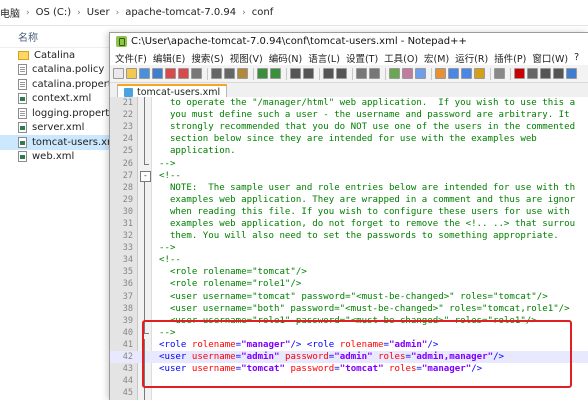 The image size is (588, 400). I want to click on file-item: catalina.properties, so click(55, 84).